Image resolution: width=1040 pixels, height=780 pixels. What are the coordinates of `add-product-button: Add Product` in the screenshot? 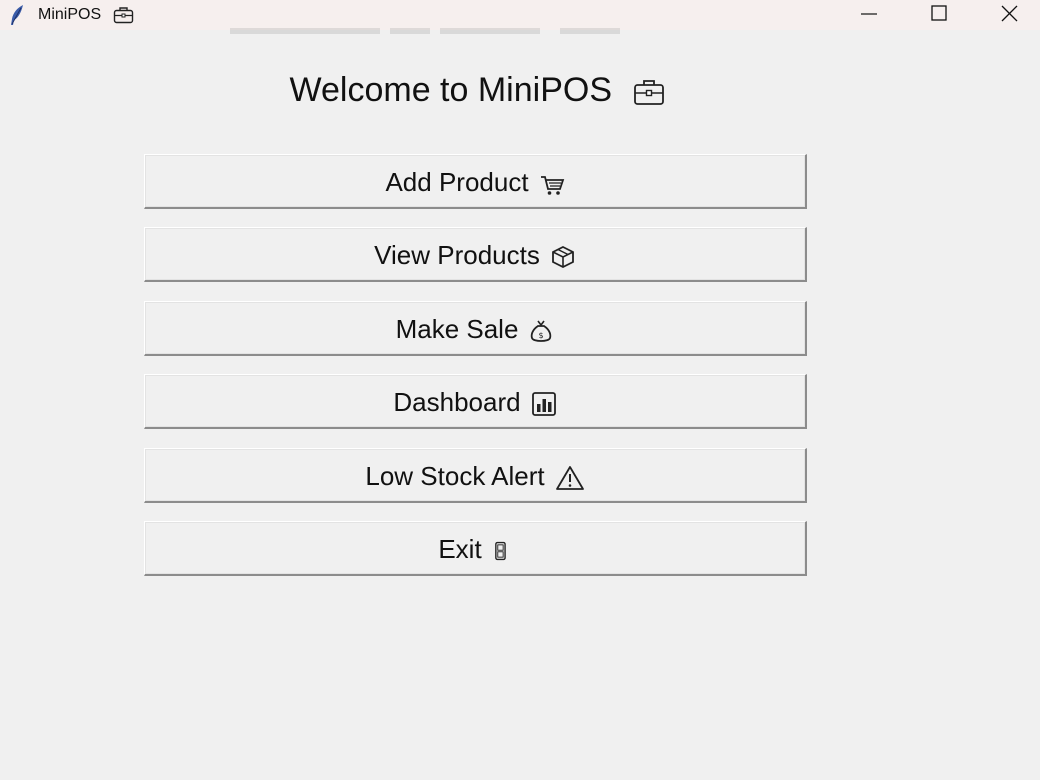 It's located at (475, 181).